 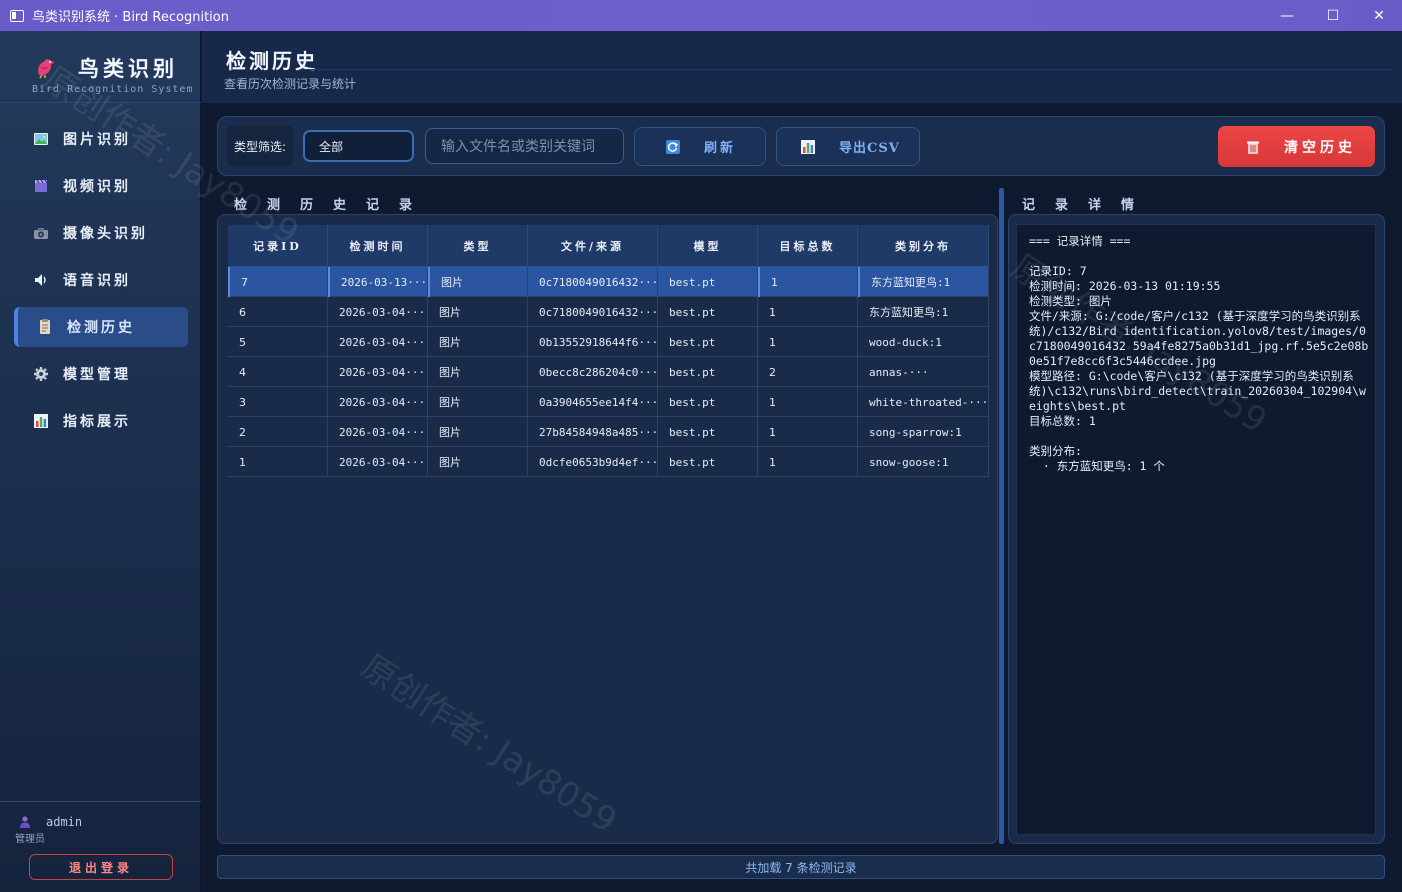 What do you see at coordinates (278, 312) in the screenshot?
I see `cell-id: 6` at bounding box center [278, 312].